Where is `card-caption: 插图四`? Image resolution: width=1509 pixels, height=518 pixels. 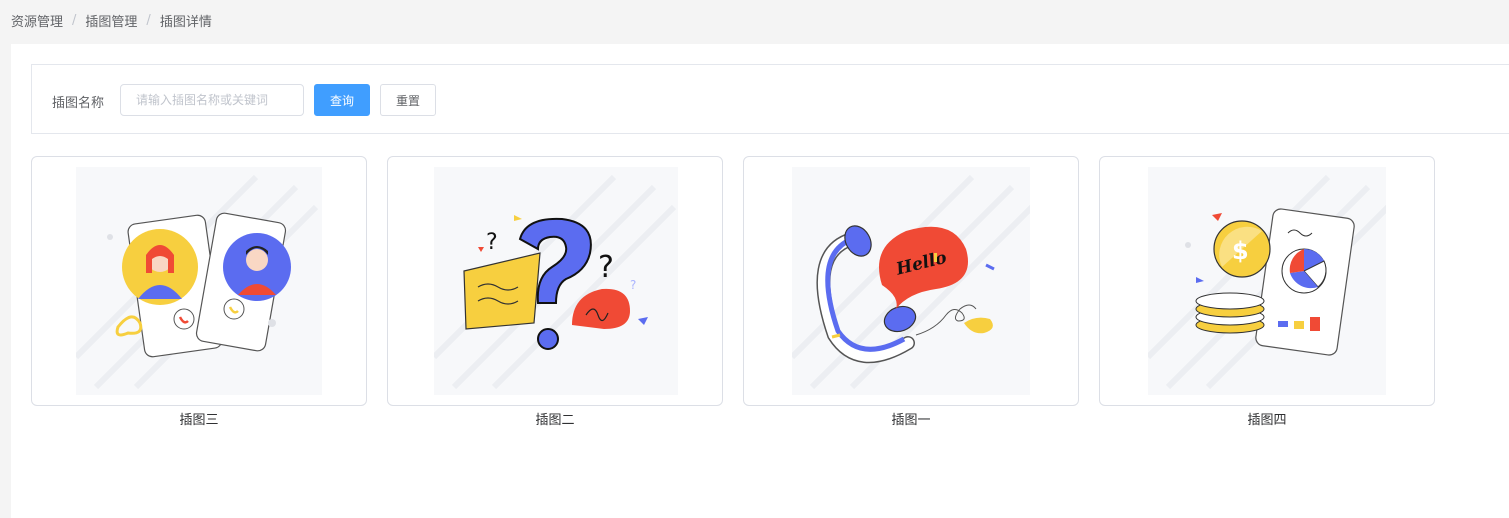
card-caption: 插图四 is located at coordinates (1267, 420).